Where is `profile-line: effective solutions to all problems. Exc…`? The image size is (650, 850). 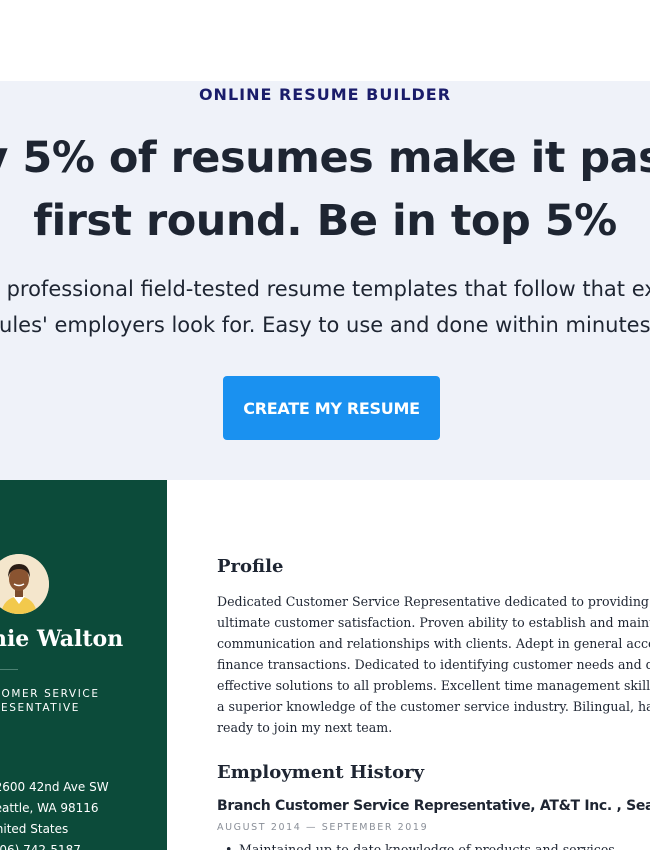 profile-line: effective solutions to all problems. Exc… is located at coordinates (433, 685).